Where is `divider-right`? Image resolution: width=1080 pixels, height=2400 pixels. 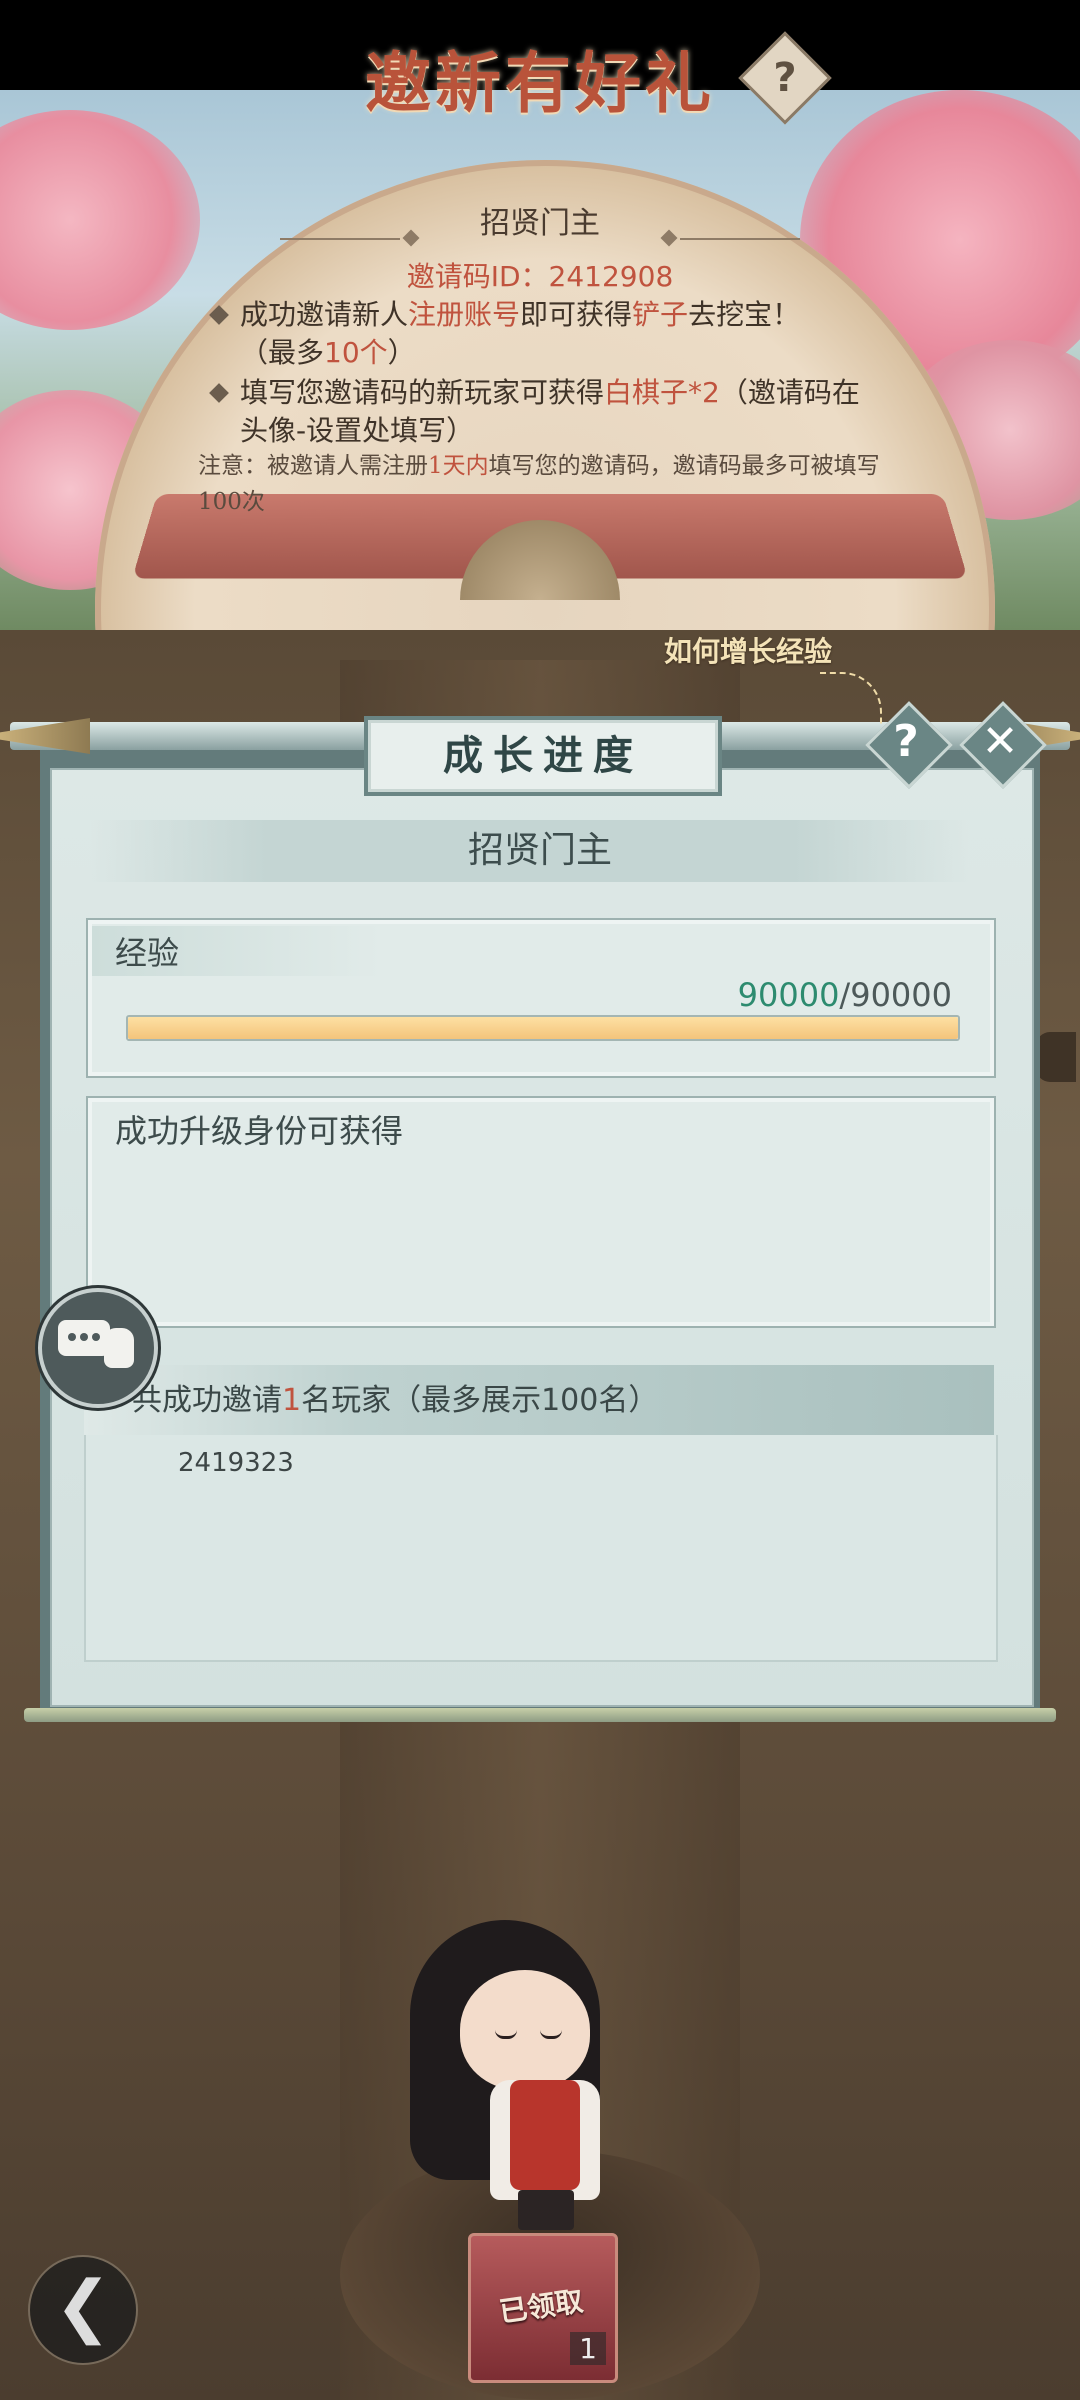
divider-right is located at coordinates (740, 239).